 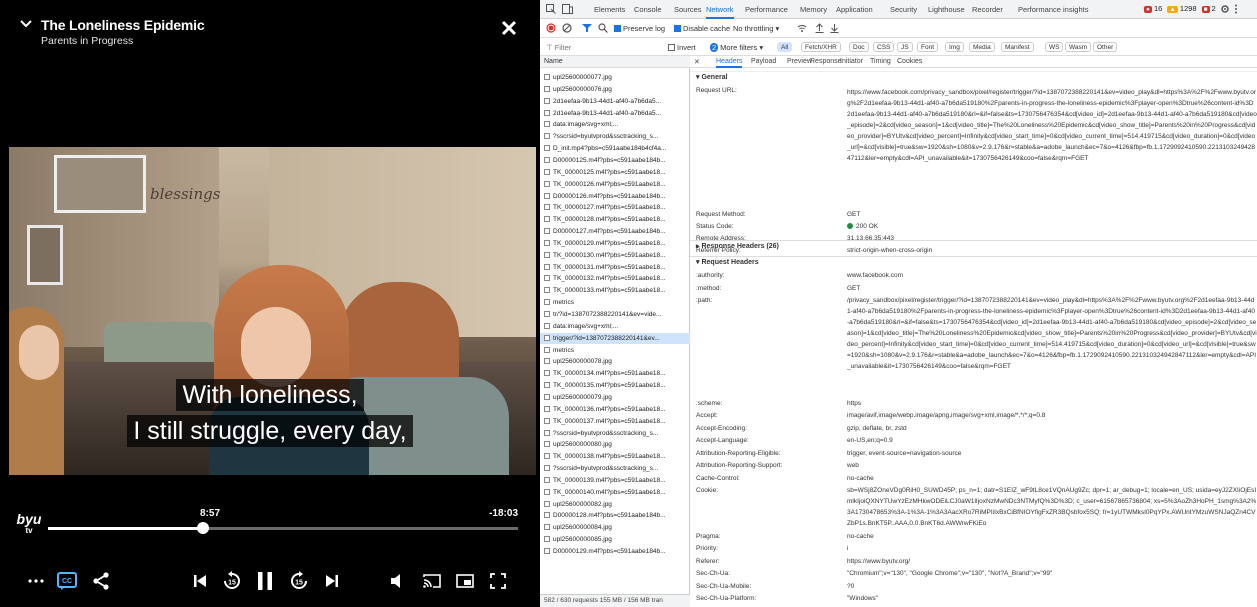 I want to click on chevron-down-icon, so click(x=26, y=24).